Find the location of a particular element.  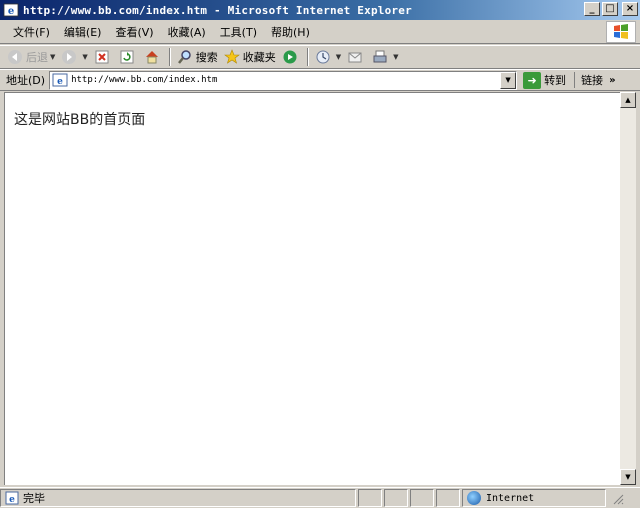

menu-file: 文件(F) is located at coordinates (31, 32).